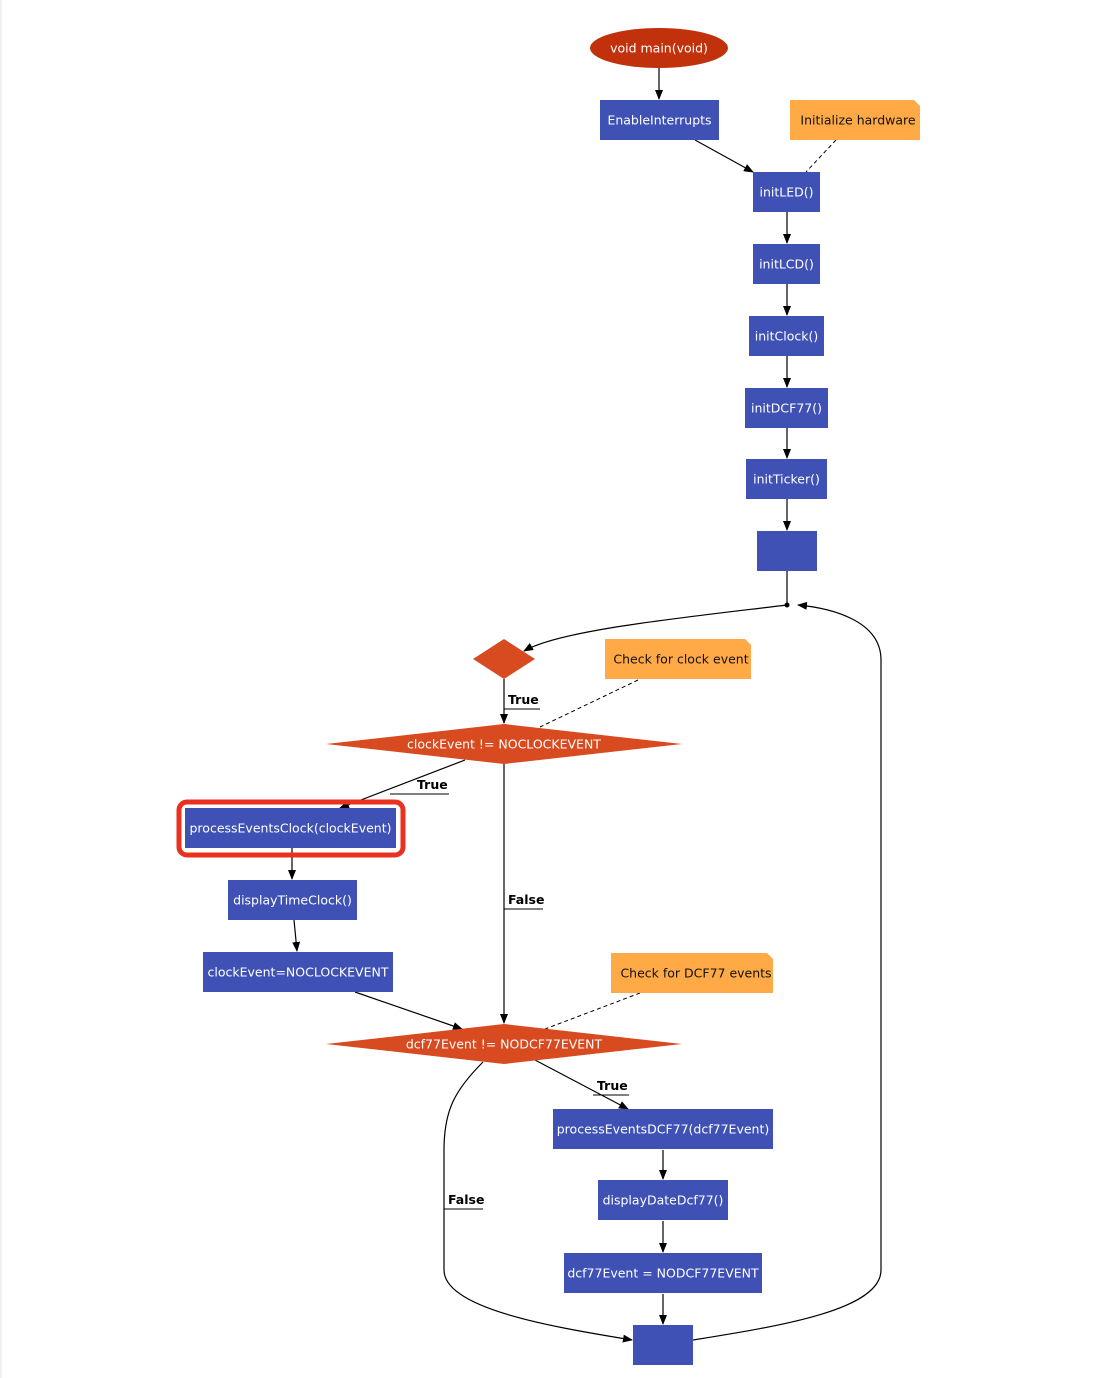 The height and width of the screenshot is (1378, 1095). I want to click on note-label: Initialize hardware, so click(857, 120).